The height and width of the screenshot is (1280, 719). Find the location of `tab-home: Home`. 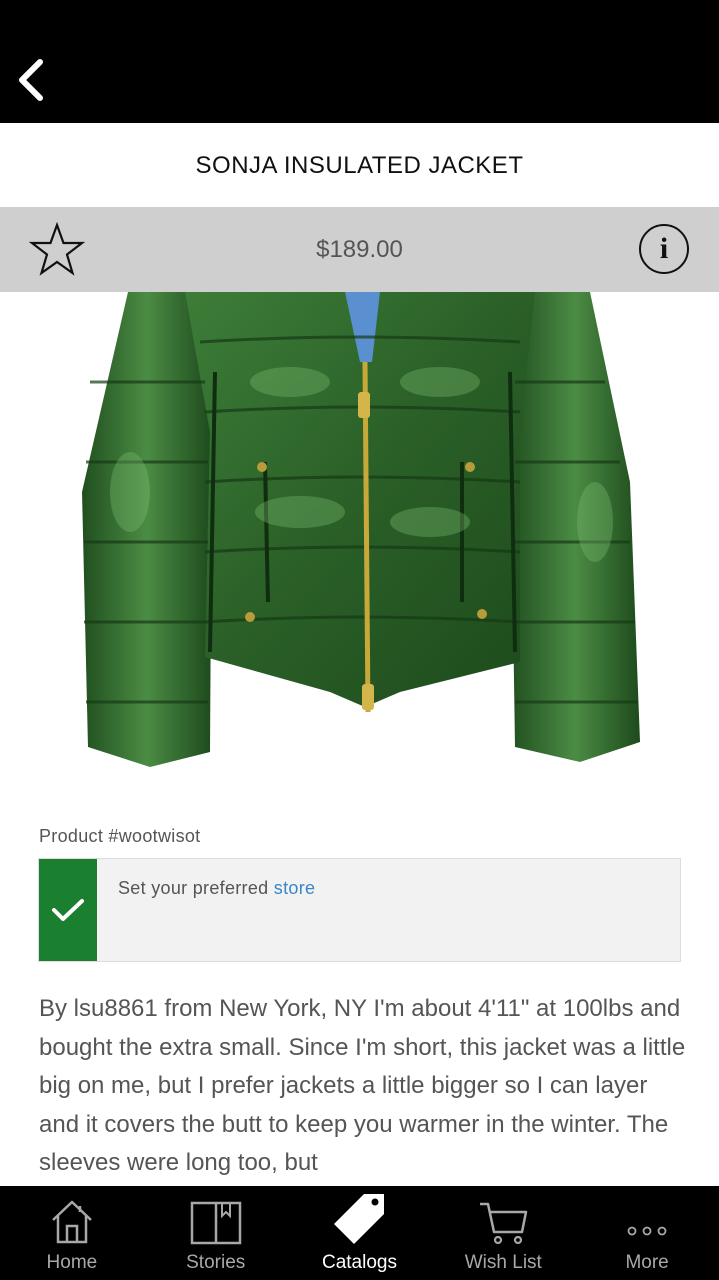

tab-home: Home is located at coordinates (72, 1233).